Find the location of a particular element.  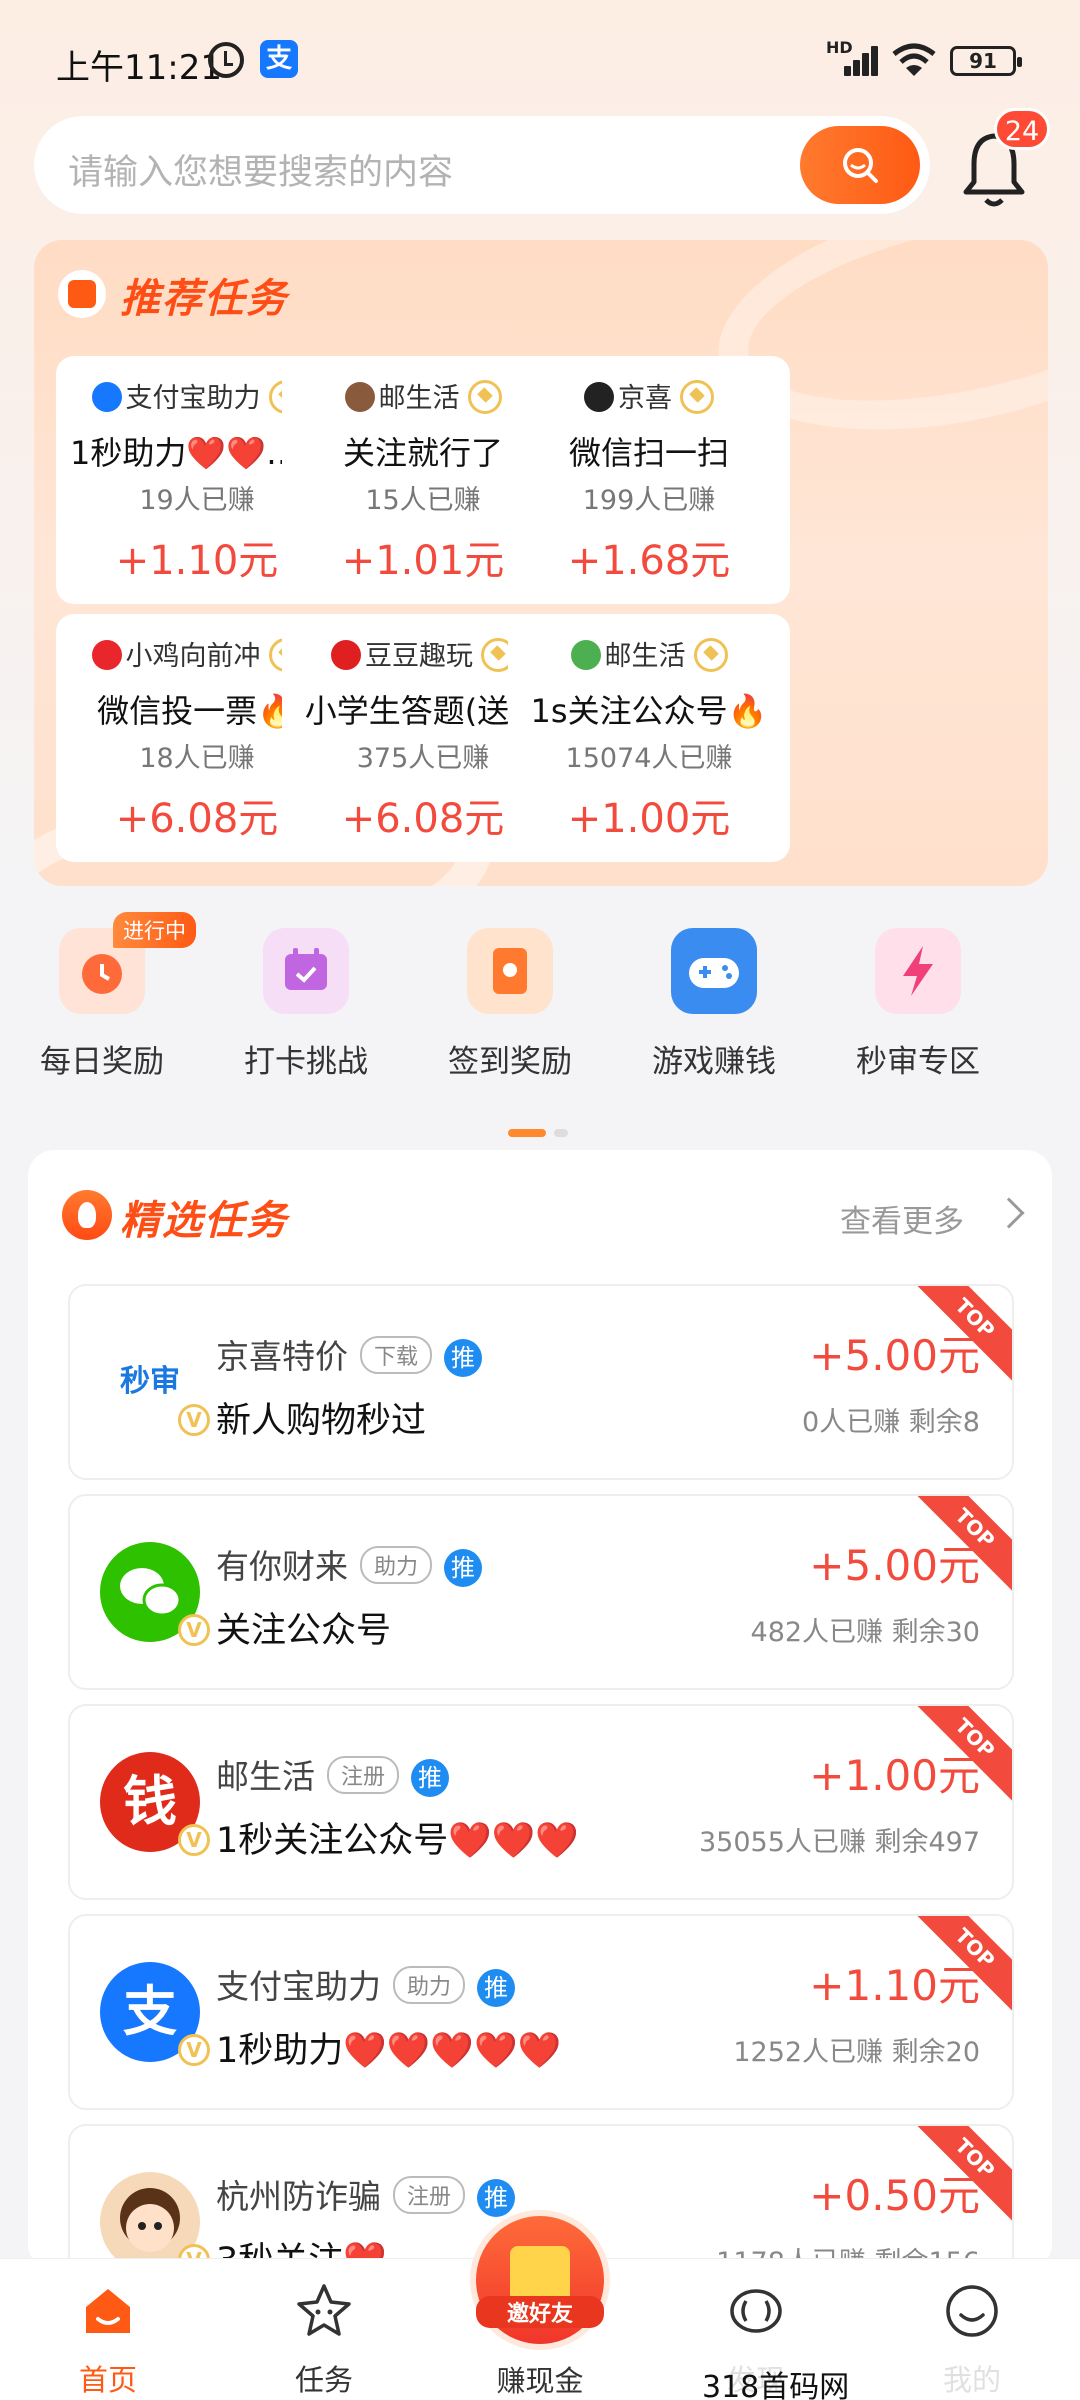

in-progress-tag: 进行中 is located at coordinates (154, 930).